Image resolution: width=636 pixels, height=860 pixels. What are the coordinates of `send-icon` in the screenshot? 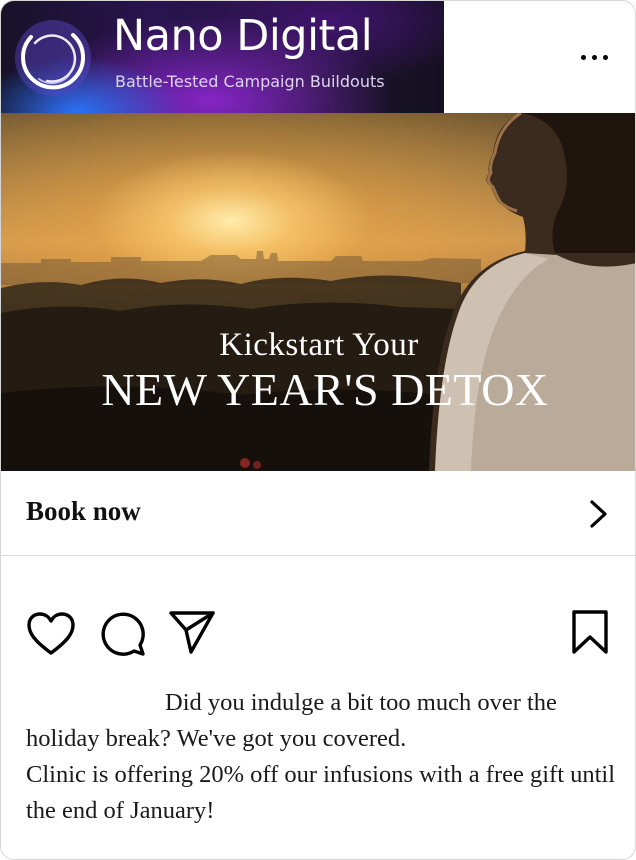 It's located at (192, 632).